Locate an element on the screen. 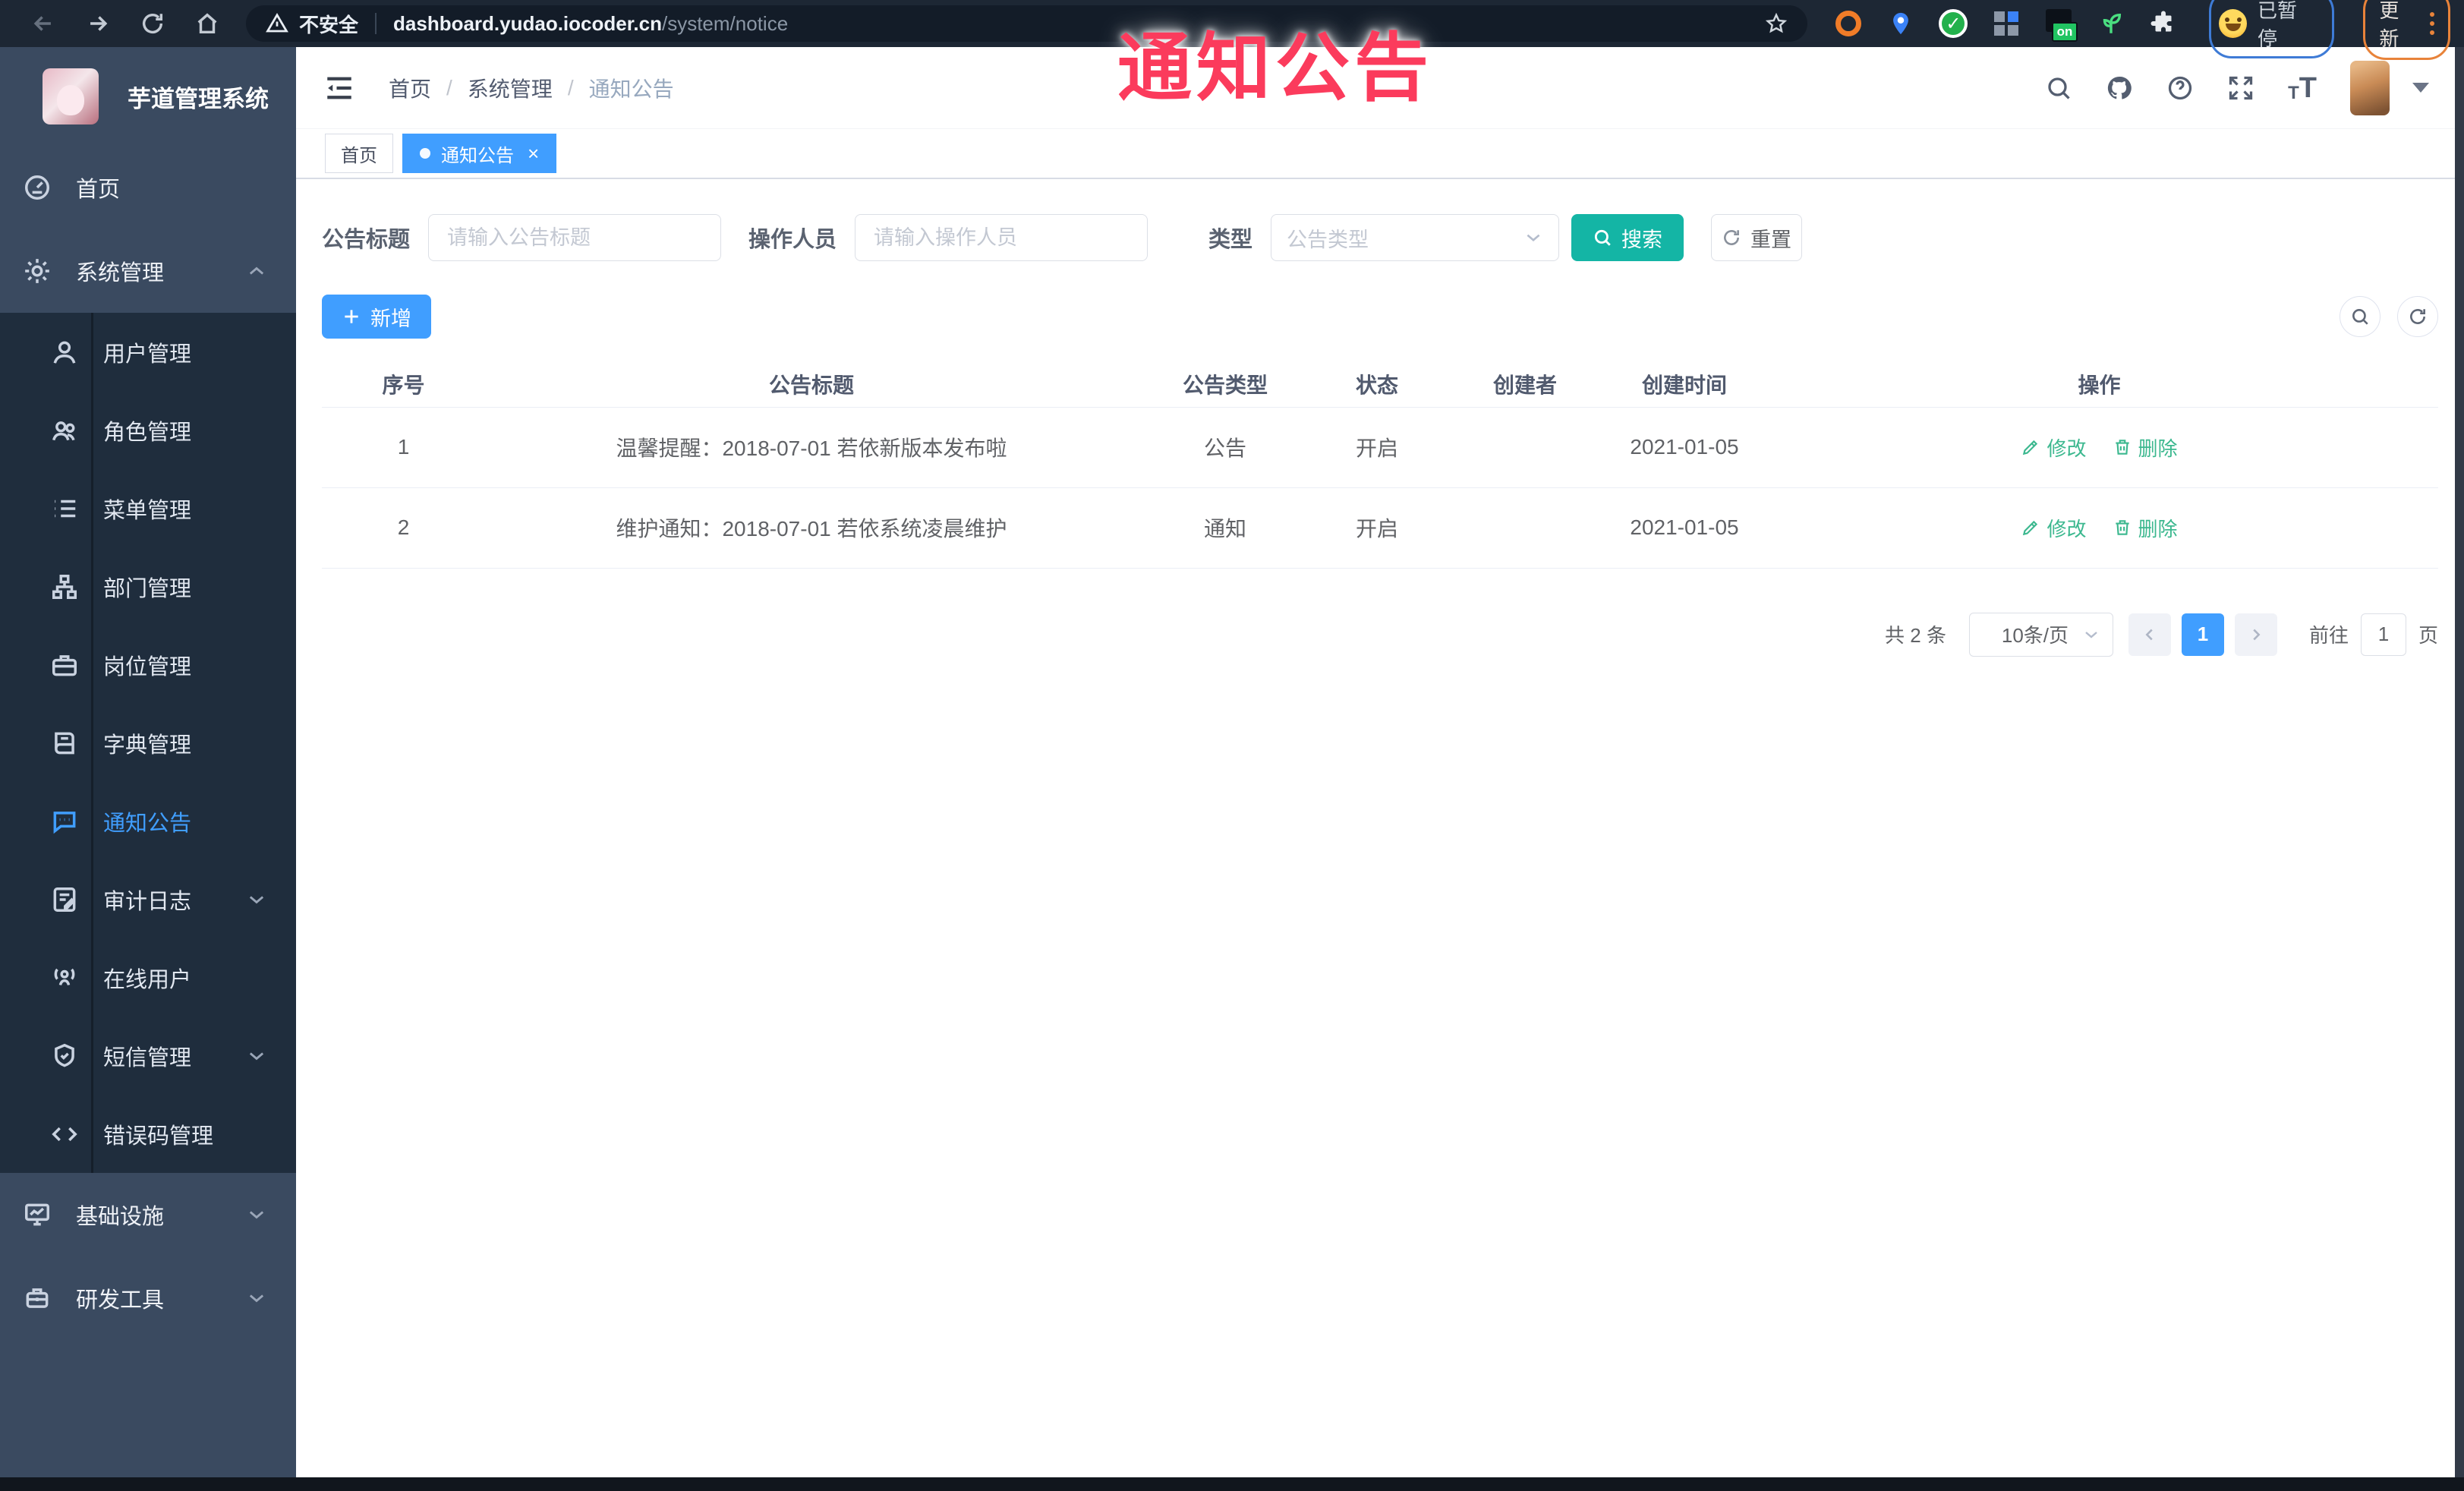 The height and width of the screenshot is (1491, 2464). sidebar-item-posts: 岗位管理 is located at coordinates (148, 665).